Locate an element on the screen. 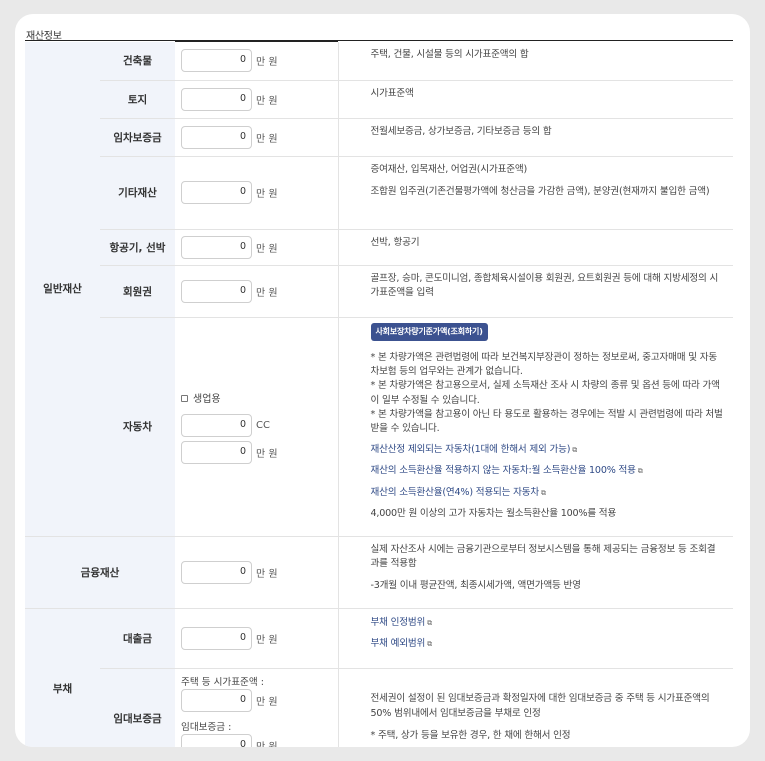  land-input: 0 is located at coordinates (216, 99).